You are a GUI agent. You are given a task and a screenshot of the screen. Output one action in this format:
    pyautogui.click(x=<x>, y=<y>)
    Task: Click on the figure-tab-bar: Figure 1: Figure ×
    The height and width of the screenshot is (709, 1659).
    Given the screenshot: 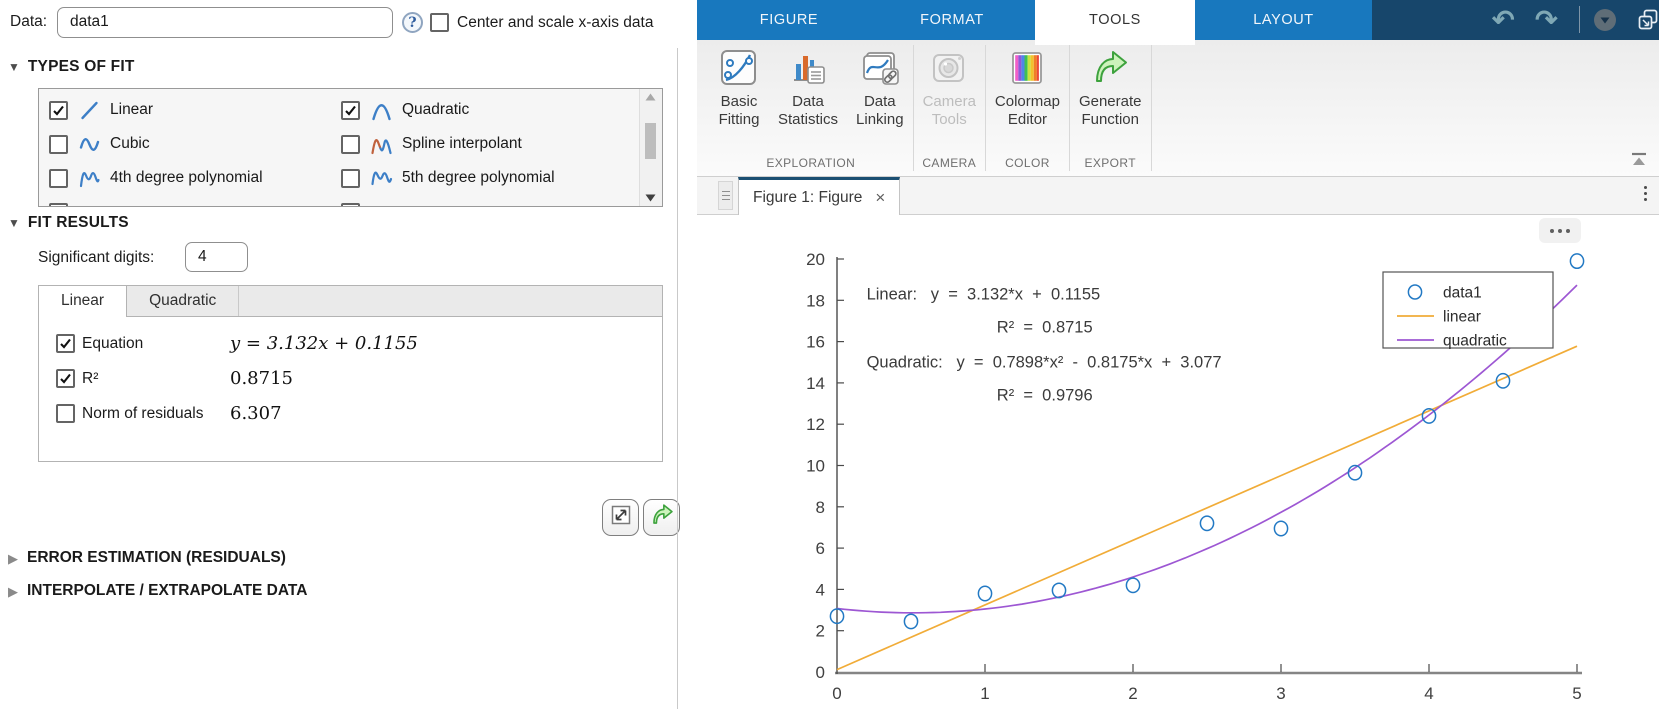 What is the action you would take?
    pyautogui.click(x=1178, y=196)
    